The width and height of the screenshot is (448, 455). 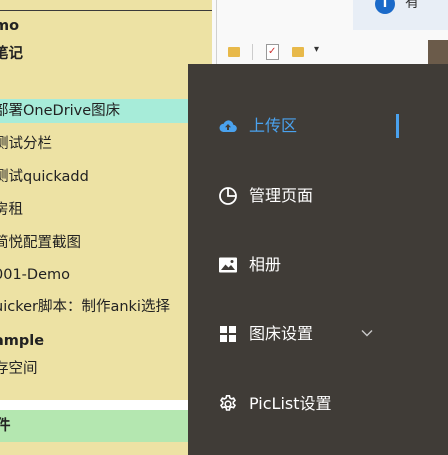 What do you see at coordinates (228, 196) in the screenshot?
I see `pie-chart-icon` at bounding box center [228, 196].